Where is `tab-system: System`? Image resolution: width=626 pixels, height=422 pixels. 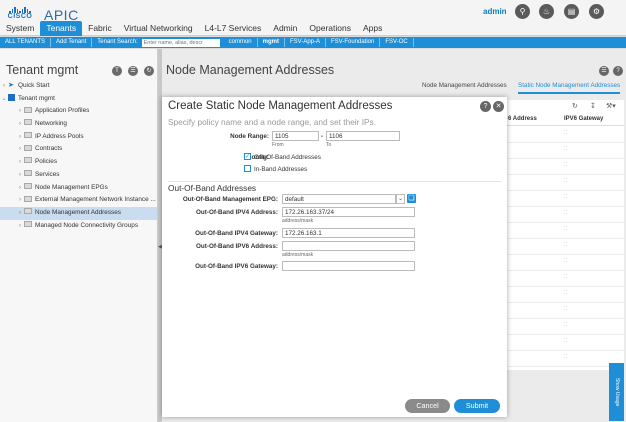 tab-system: System is located at coordinates (20, 28).